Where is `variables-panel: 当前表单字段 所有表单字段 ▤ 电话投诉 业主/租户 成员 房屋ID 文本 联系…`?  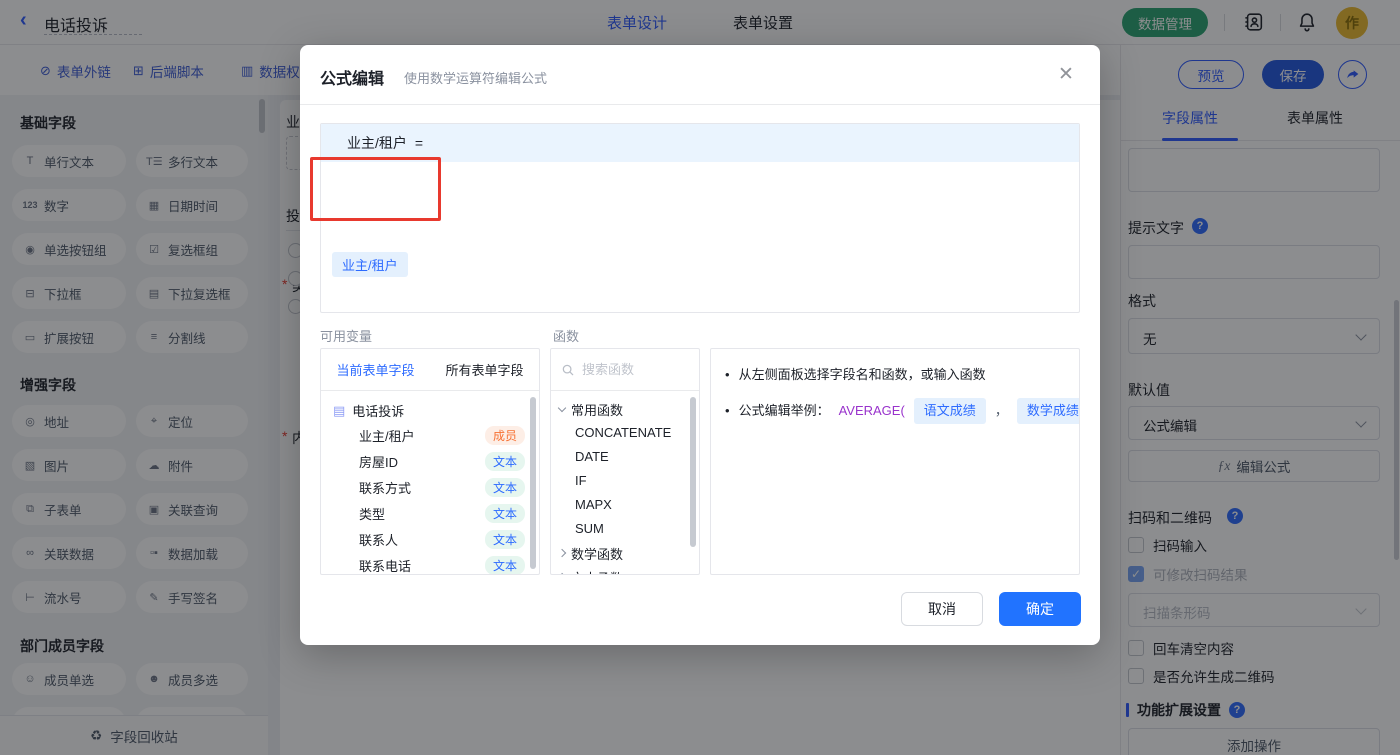 variables-panel: 当前表单字段 所有表单字段 ▤ 电话投诉 业主/租户 成员 房屋ID 文本 联系… is located at coordinates (430, 461).